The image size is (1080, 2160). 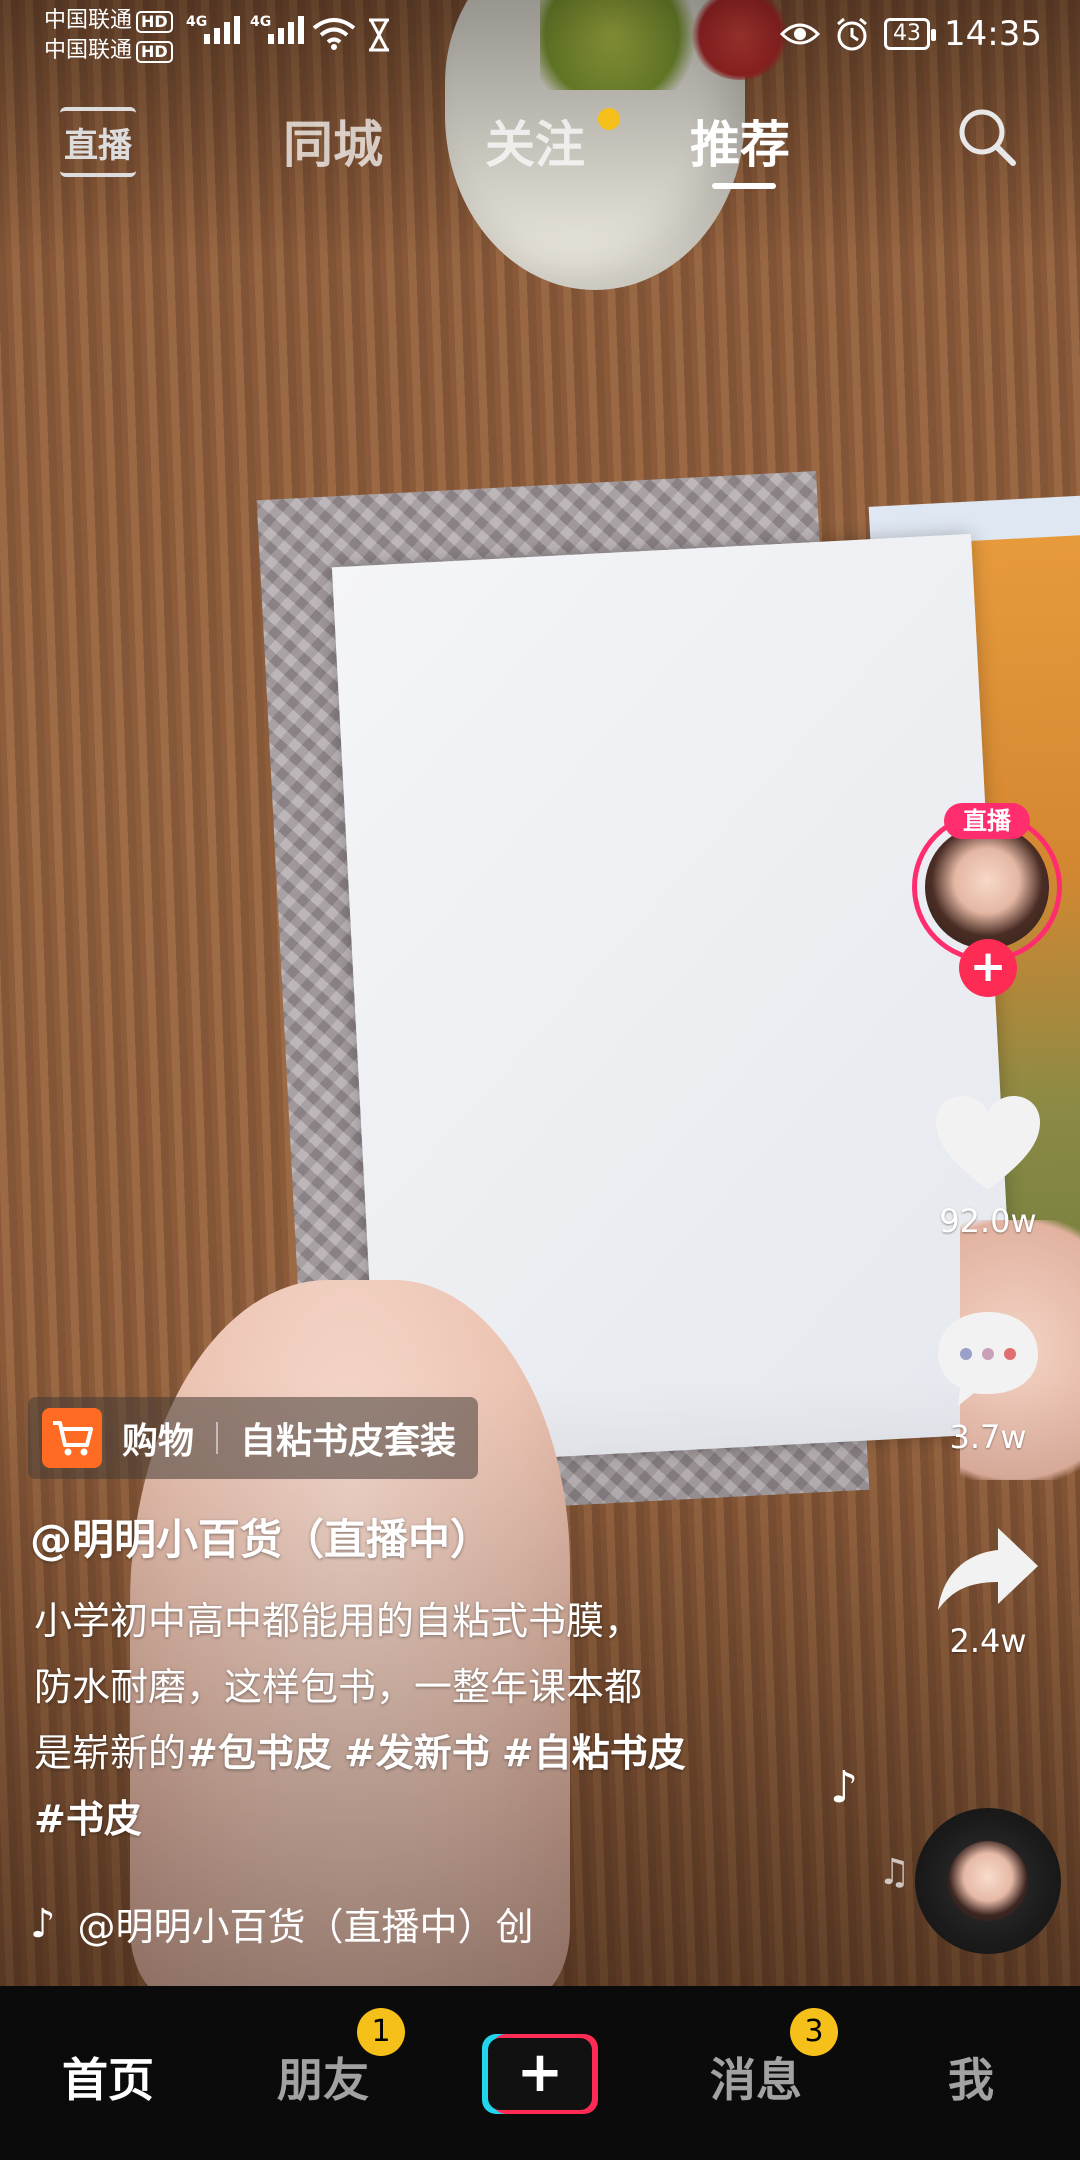 I want to click on live-badge: 直播, so click(x=987, y=821).